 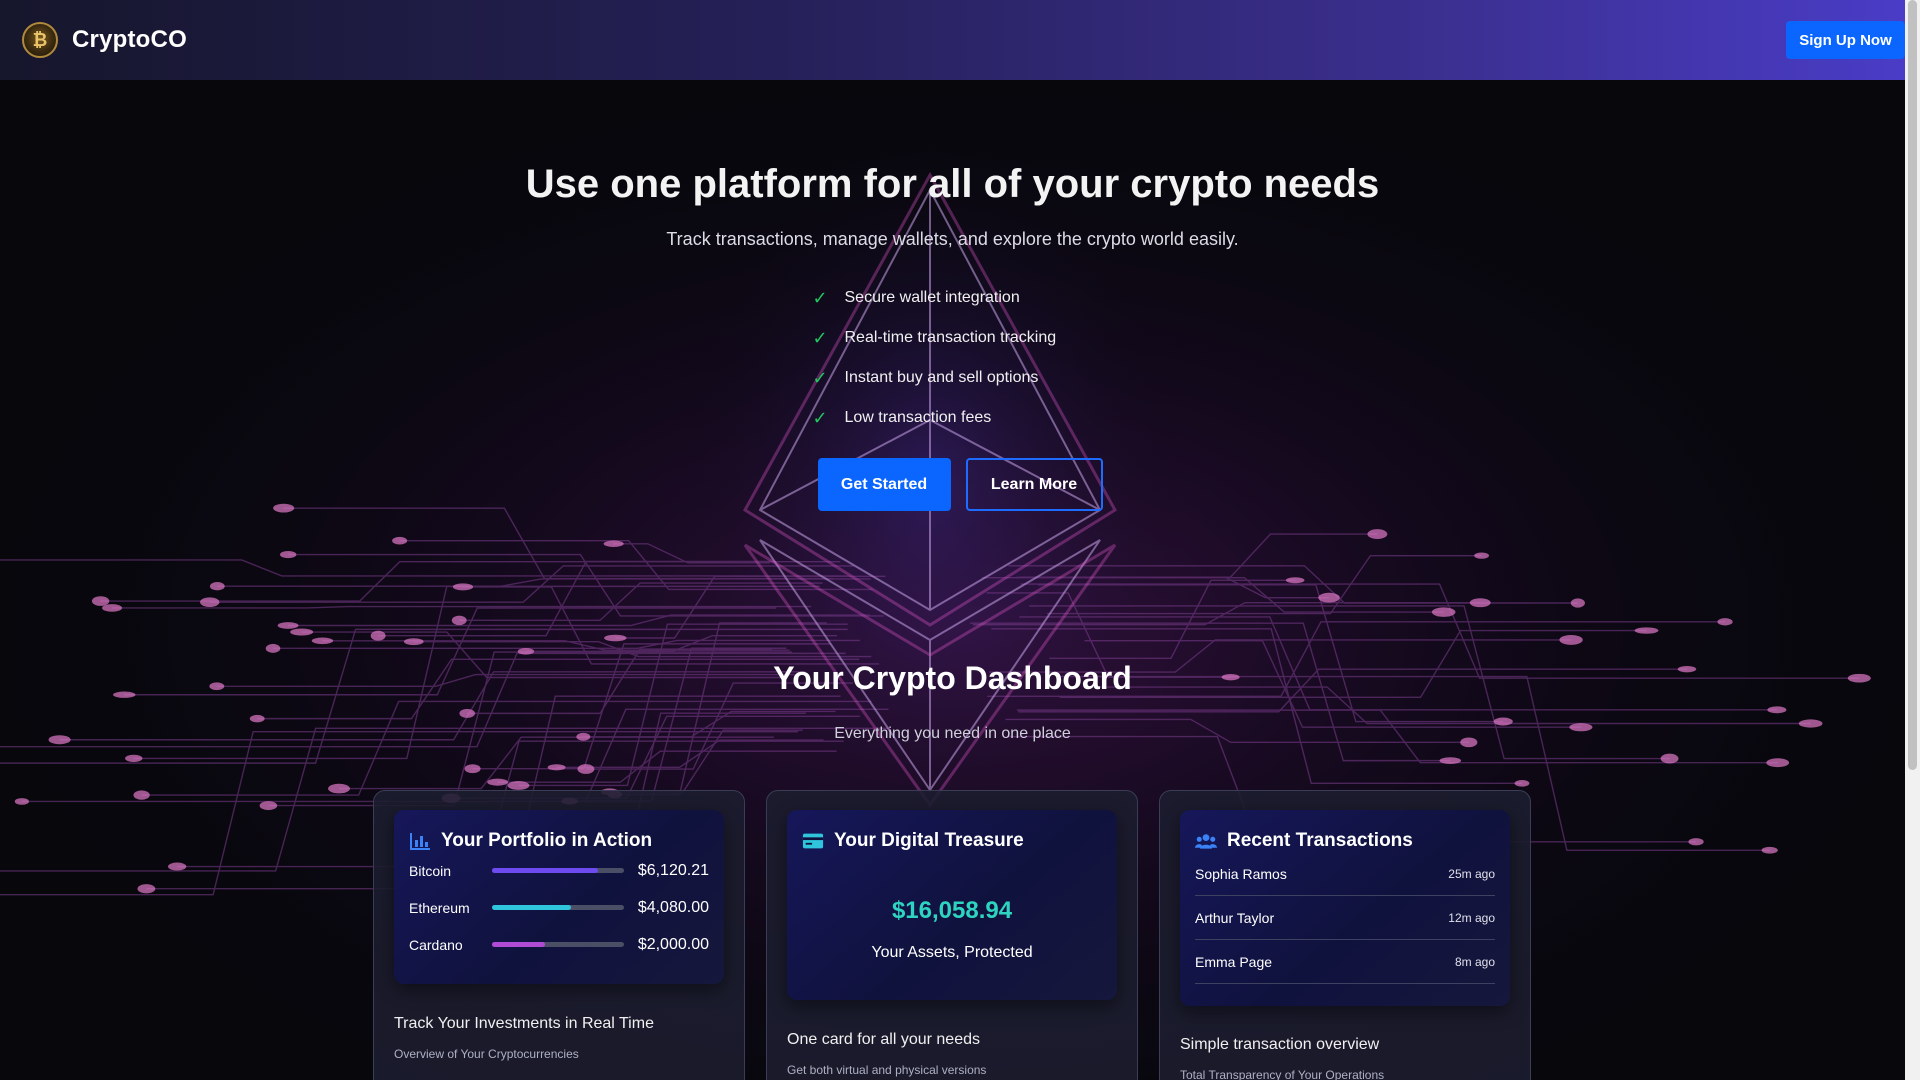 What do you see at coordinates (559, 944) in the screenshot?
I see `portfolio-row: Cardano $2,000.00` at bounding box center [559, 944].